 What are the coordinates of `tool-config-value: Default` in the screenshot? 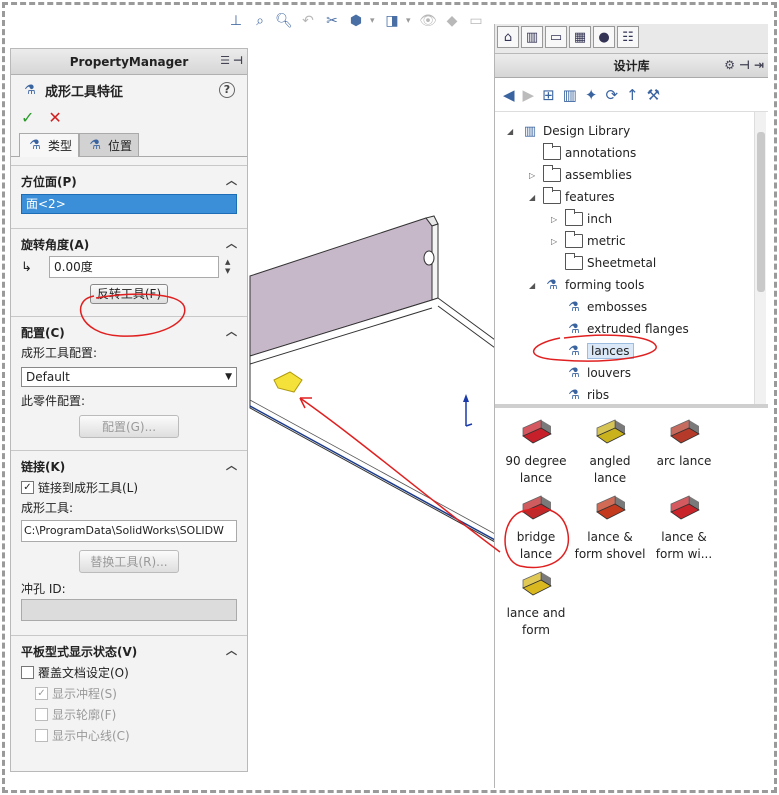 It's located at (48, 377).